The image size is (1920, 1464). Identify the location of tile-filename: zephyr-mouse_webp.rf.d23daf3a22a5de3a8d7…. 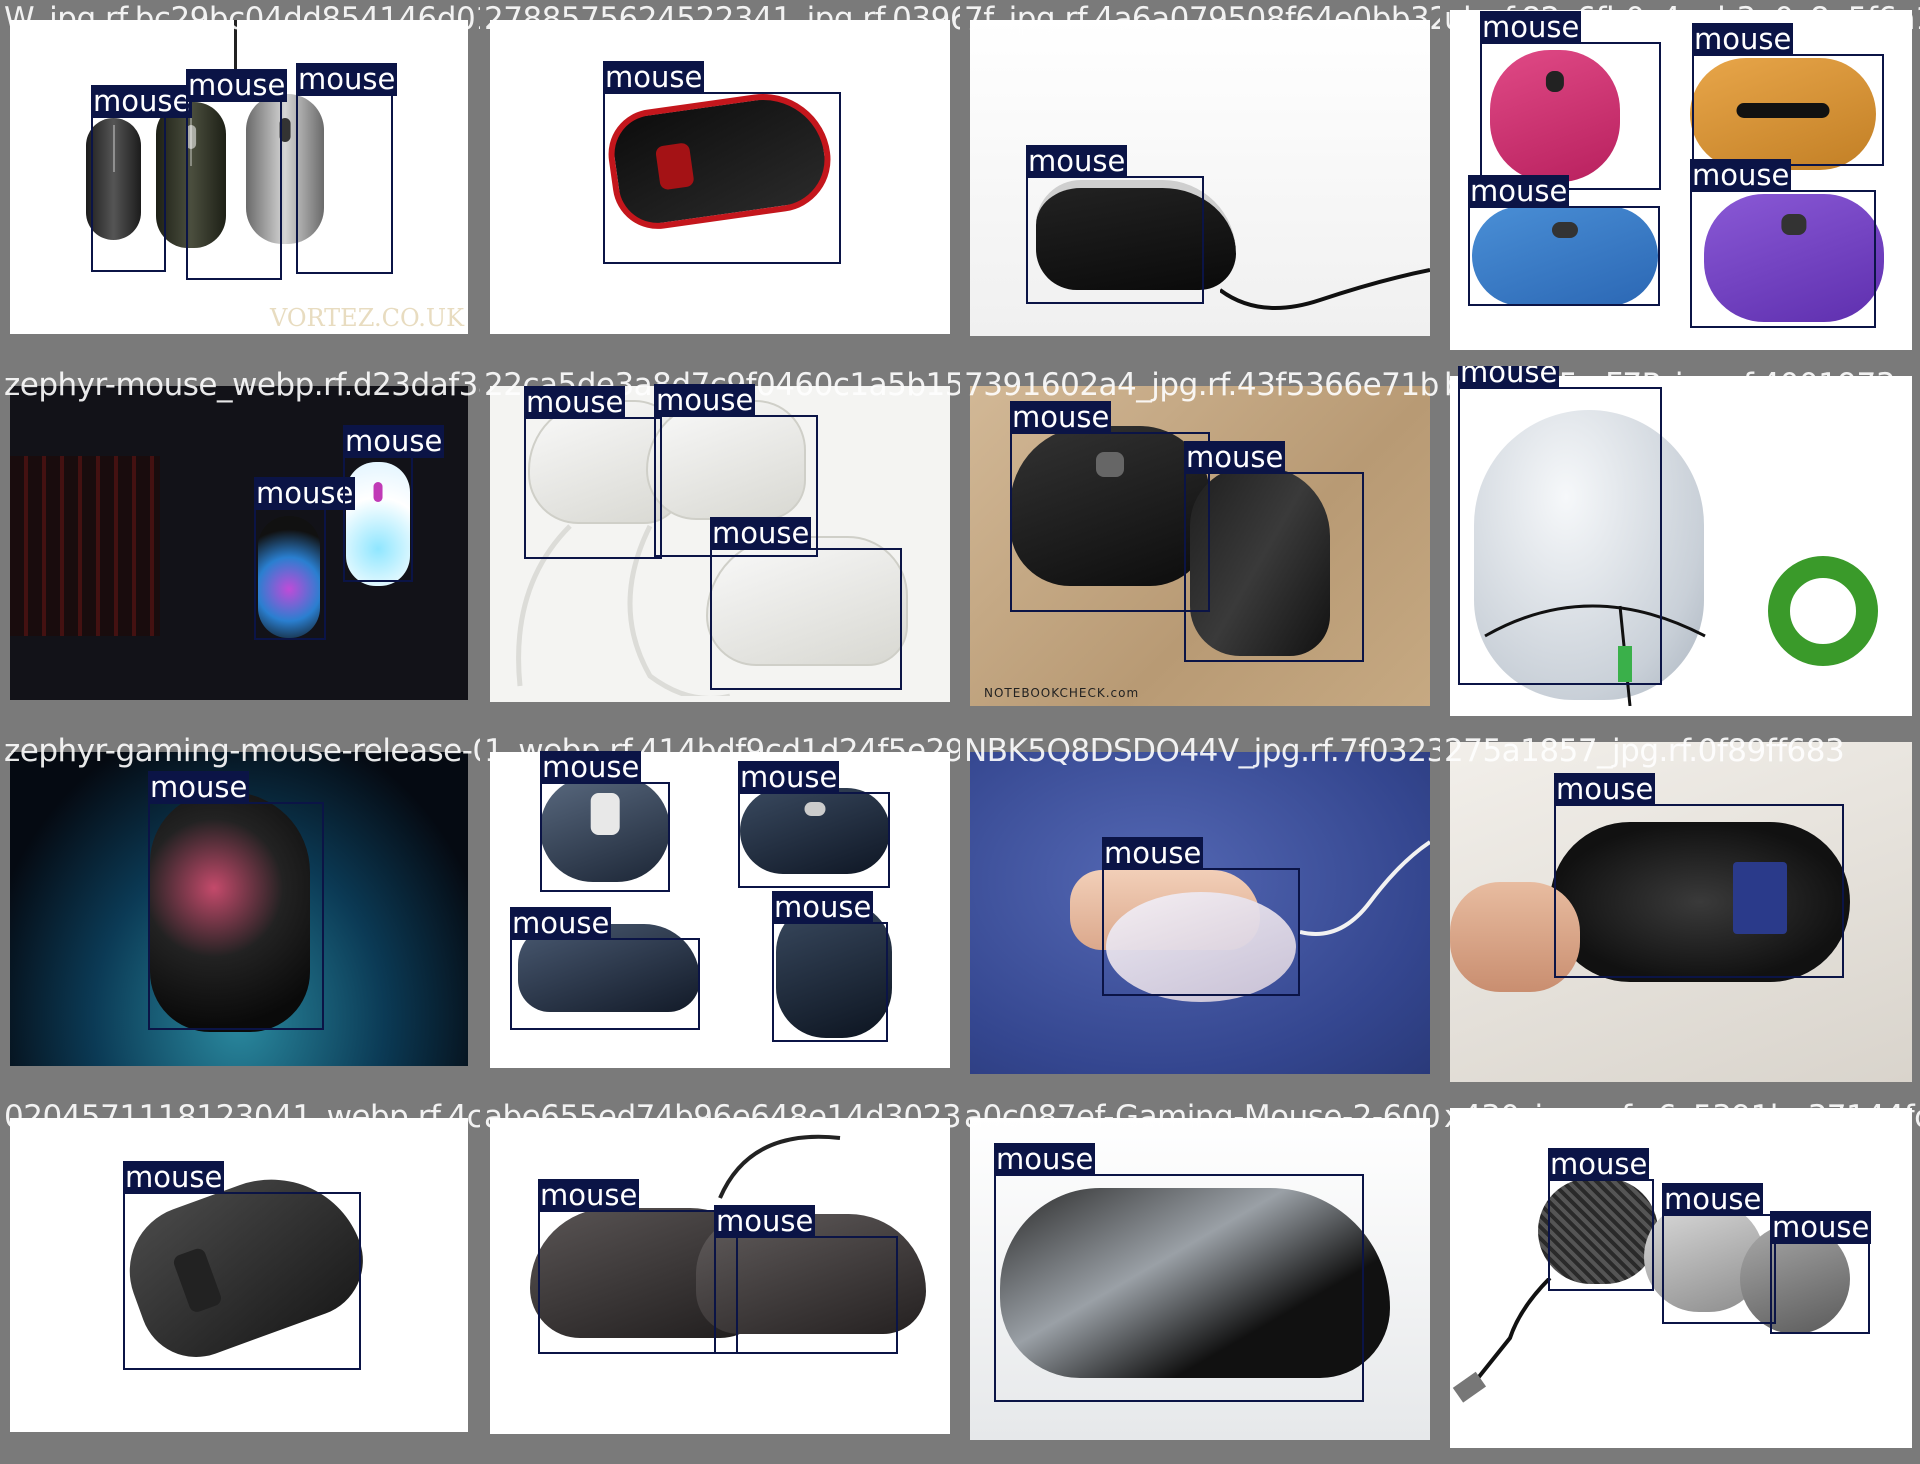
(242, 385).